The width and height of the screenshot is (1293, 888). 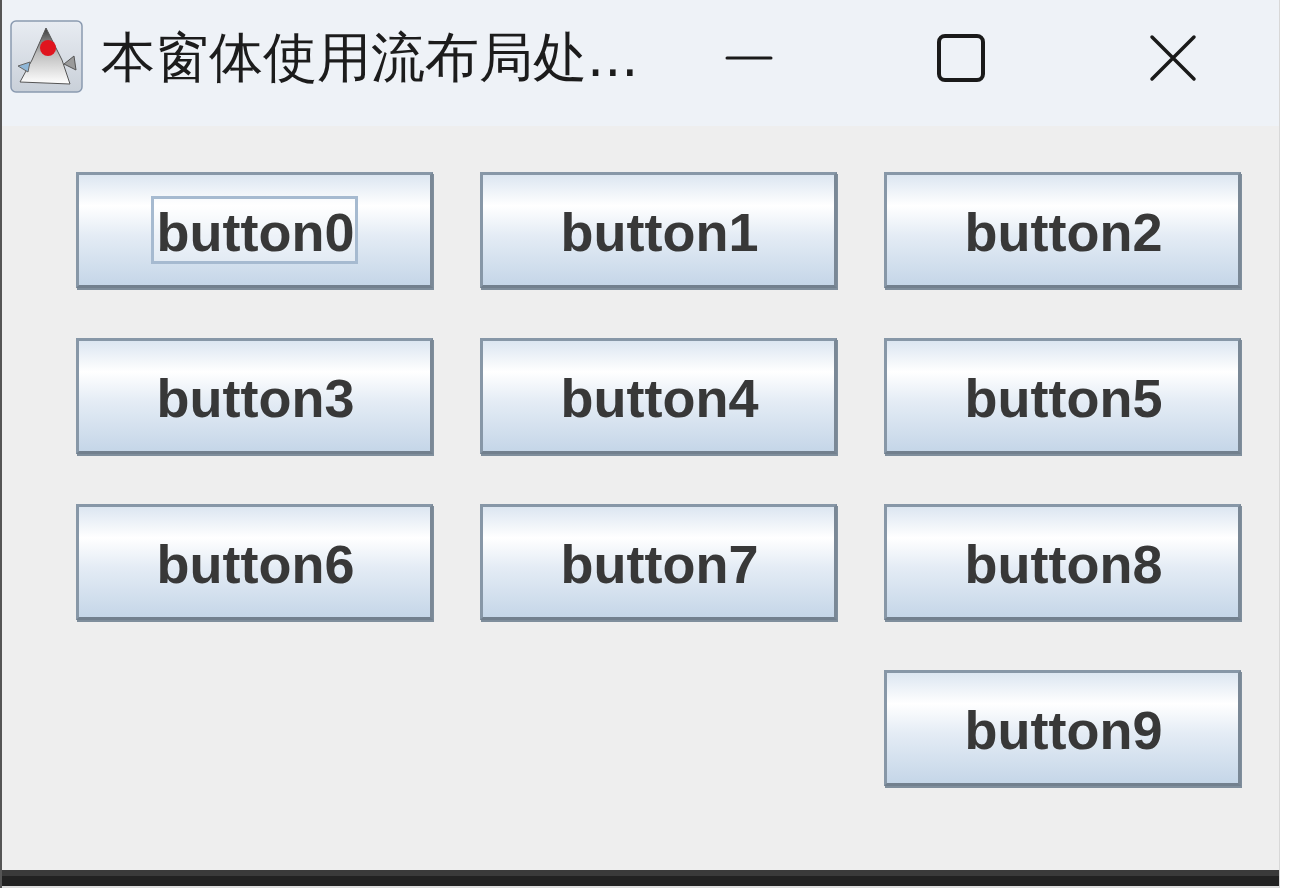 I want to click on close-icon, so click(x=1173, y=58).